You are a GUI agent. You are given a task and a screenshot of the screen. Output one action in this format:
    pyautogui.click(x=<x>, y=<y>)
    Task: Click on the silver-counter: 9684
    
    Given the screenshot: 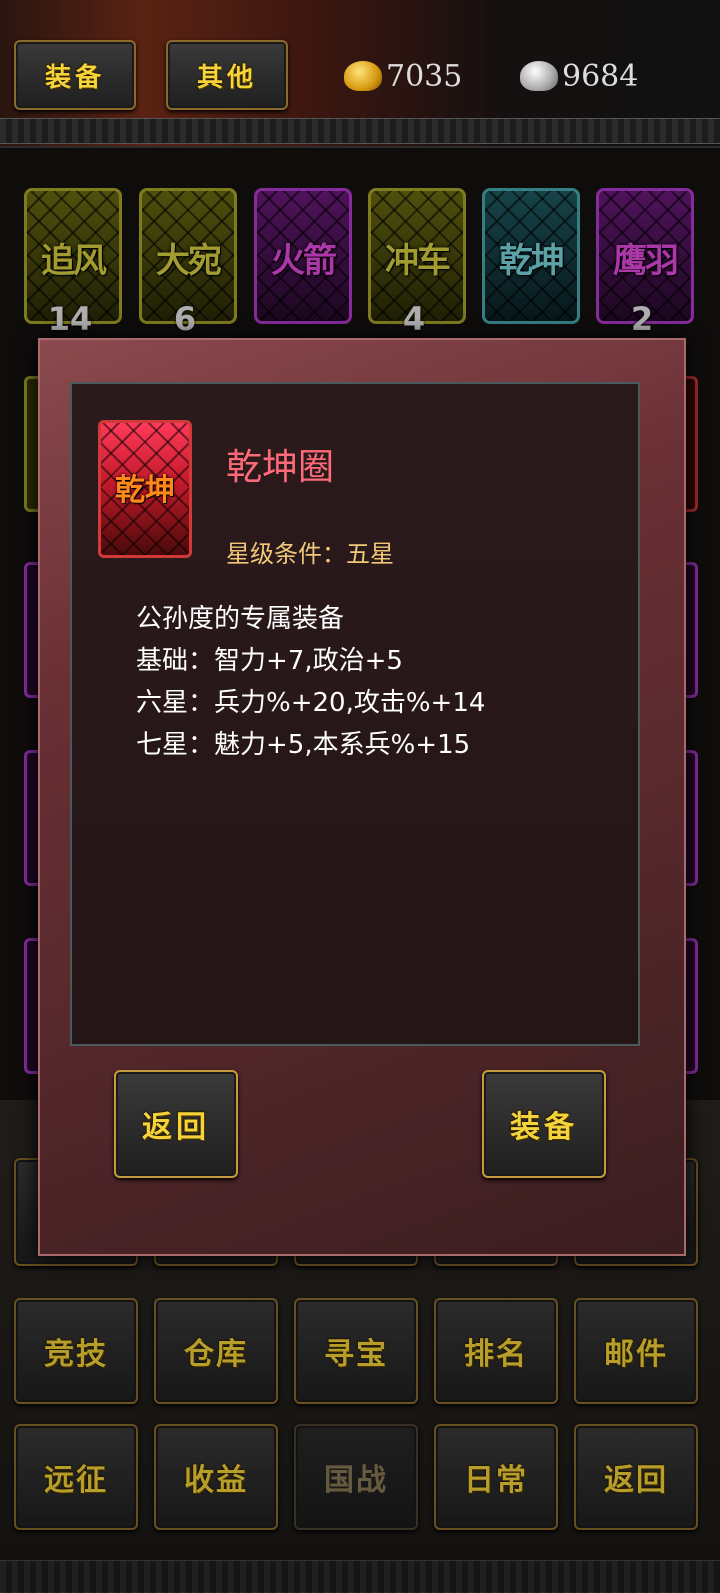 What is the action you would take?
    pyautogui.click(x=579, y=76)
    